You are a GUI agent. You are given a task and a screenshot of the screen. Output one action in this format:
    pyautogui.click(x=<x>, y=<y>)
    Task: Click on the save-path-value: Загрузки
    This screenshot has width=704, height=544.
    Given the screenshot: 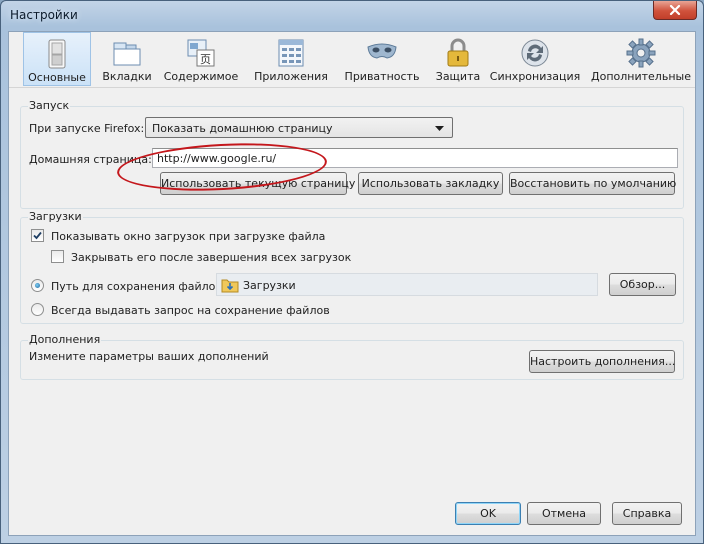 What is the action you would take?
    pyautogui.click(x=269, y=285)
    